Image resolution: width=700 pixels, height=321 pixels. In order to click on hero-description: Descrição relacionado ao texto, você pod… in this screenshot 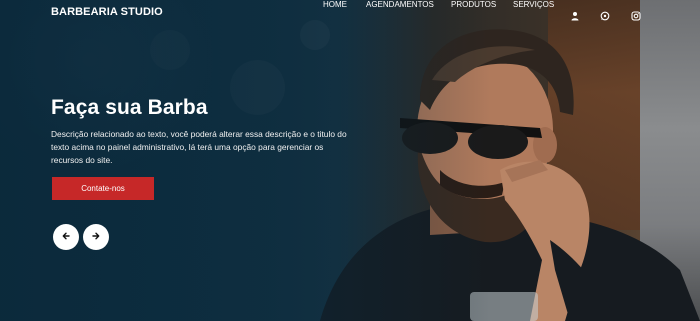, I will do `click(199, 147)`.